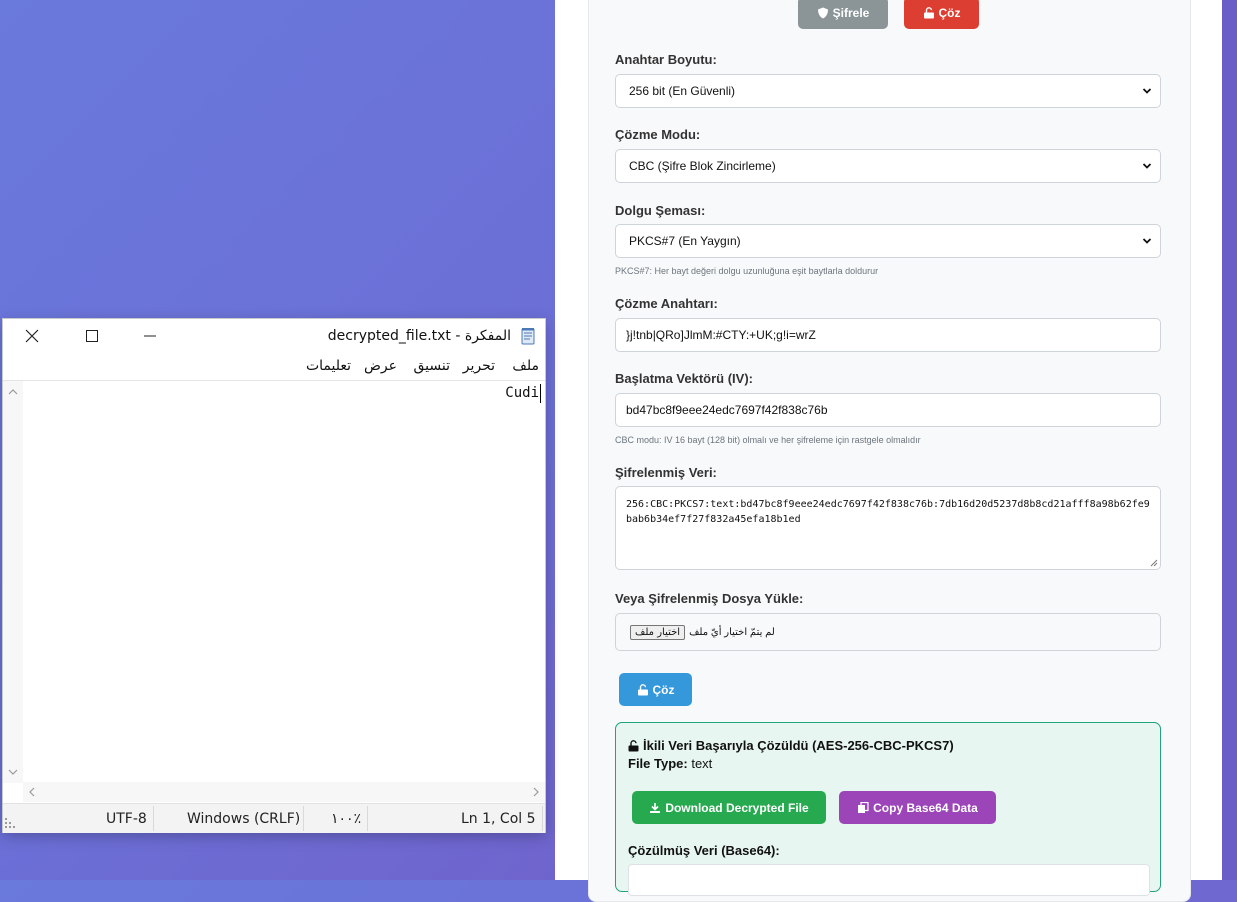 The image size is (1237, 902). I want to click on encrypted-data-label: Şifrelenmiş Veri:, so click(666, 472).